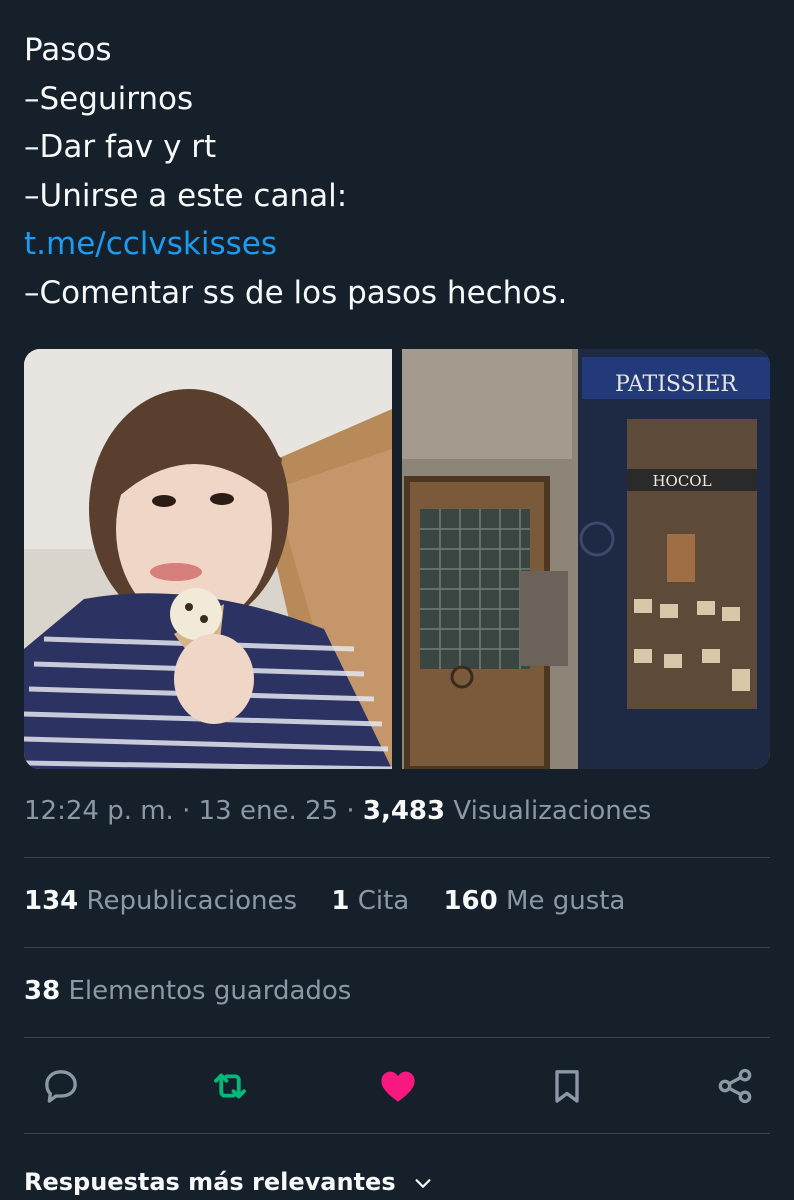  I want to click on share-button, so click(735, 1086).